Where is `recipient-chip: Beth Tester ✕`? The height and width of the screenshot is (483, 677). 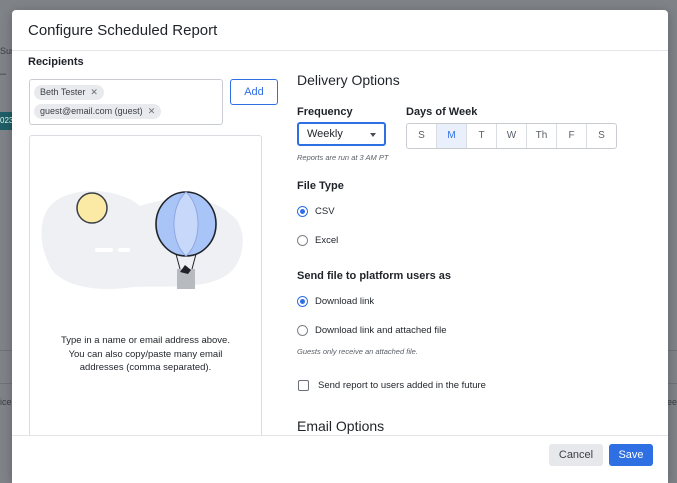
recipient-chip: Beth Tester ✕ is located at coordinates (69, 92).